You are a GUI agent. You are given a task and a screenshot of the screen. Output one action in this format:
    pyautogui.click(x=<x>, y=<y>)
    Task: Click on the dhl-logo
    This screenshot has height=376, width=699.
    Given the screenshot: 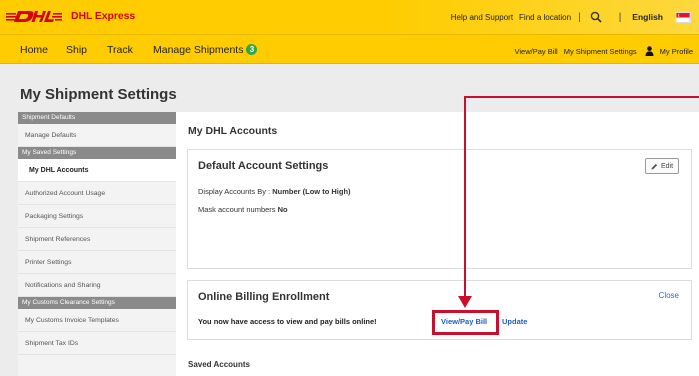 What is the action you would take?
    pyautogui.click(x=34, y=16)
    